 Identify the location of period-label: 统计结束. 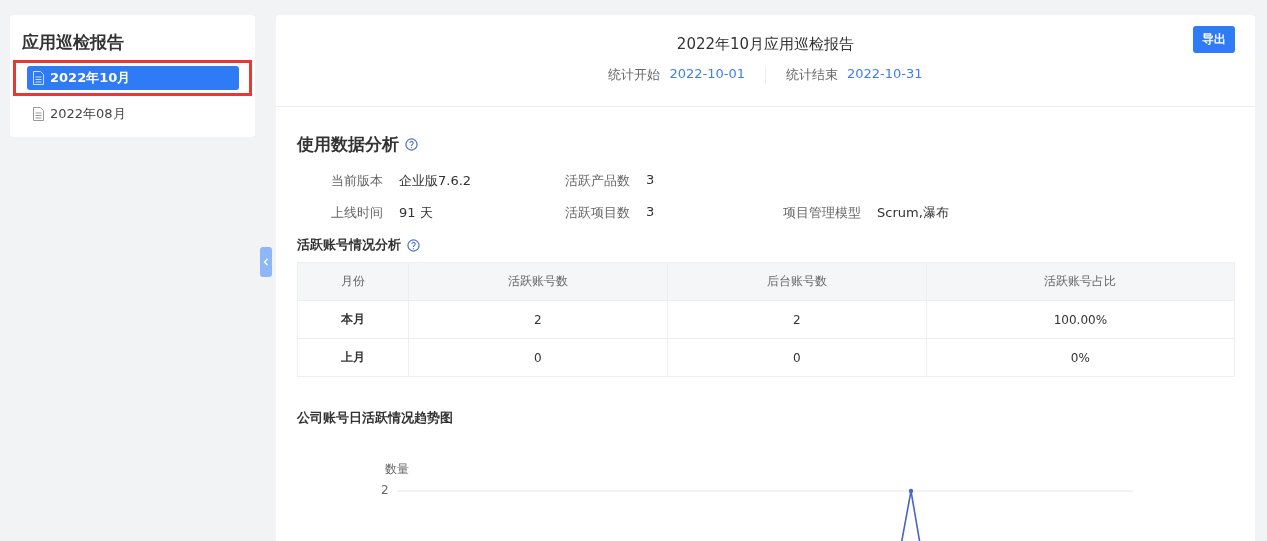
(812, 75).